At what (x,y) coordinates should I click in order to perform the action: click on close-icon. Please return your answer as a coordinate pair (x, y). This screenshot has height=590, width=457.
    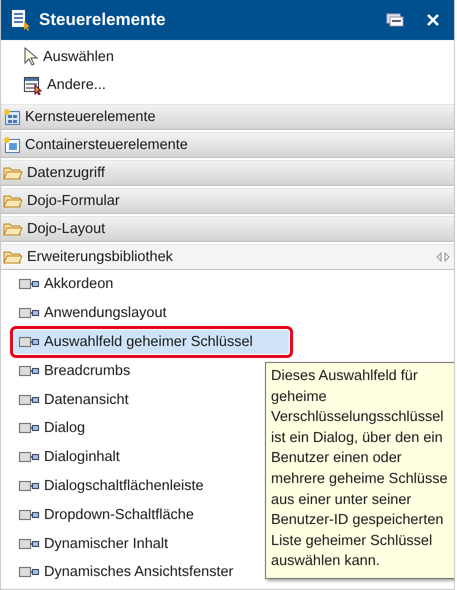
    Looking at the image, I should click on (433, 20).